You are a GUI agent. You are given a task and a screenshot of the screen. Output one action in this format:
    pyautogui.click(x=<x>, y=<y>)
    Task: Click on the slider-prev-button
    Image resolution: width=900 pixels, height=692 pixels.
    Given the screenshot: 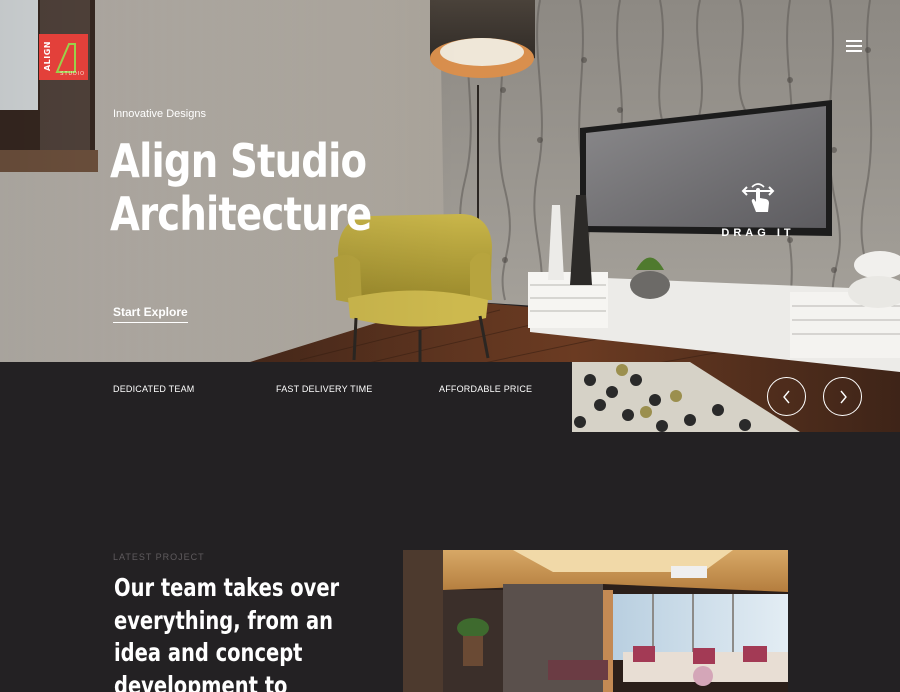 What is the action you would take?
    pyautogui.click(x=786, y=396)
    